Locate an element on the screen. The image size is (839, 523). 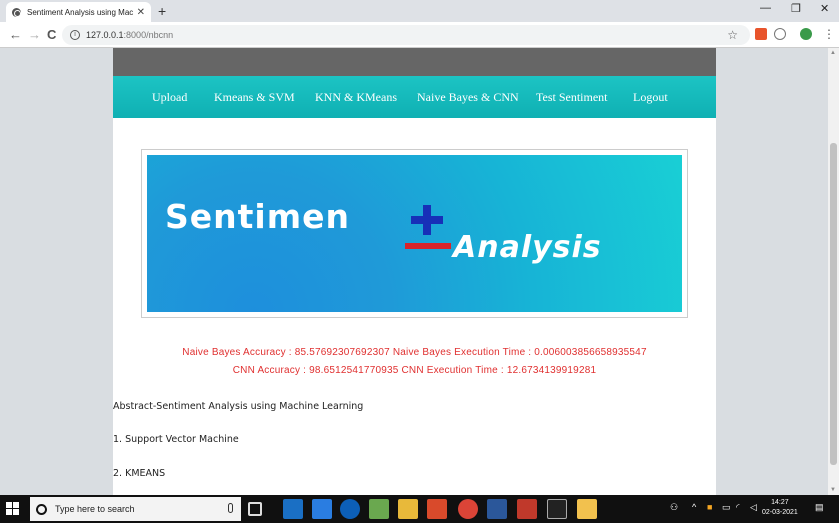
system-clock: 14:27 02-03-2021 is located at coordinates (780, 508).